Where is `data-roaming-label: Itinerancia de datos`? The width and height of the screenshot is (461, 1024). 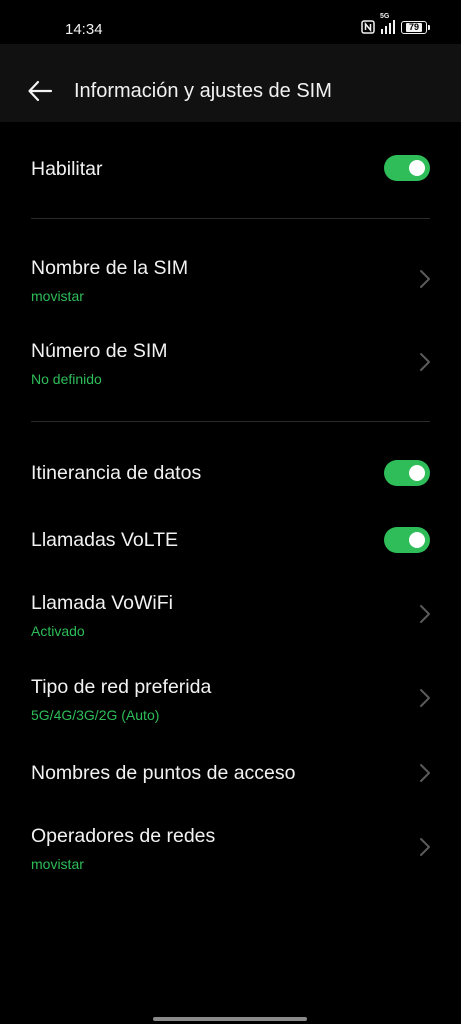 data-roaming-label: Itinerancia de datos is located at coordinates (116, 473).